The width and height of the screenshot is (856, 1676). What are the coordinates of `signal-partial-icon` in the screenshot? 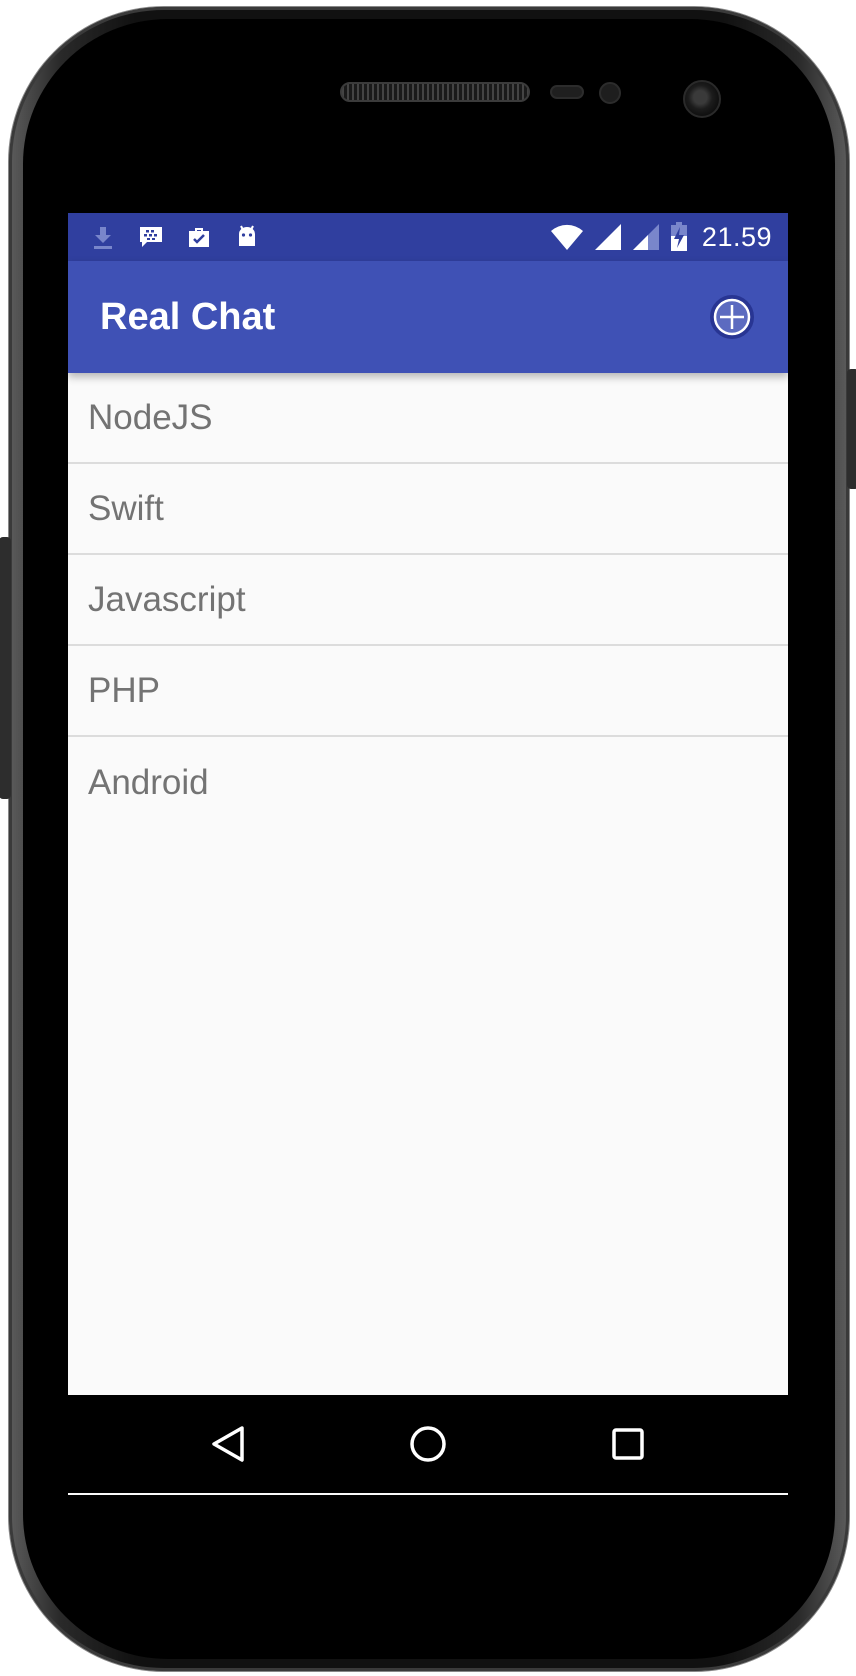 It's located at (645, 237).